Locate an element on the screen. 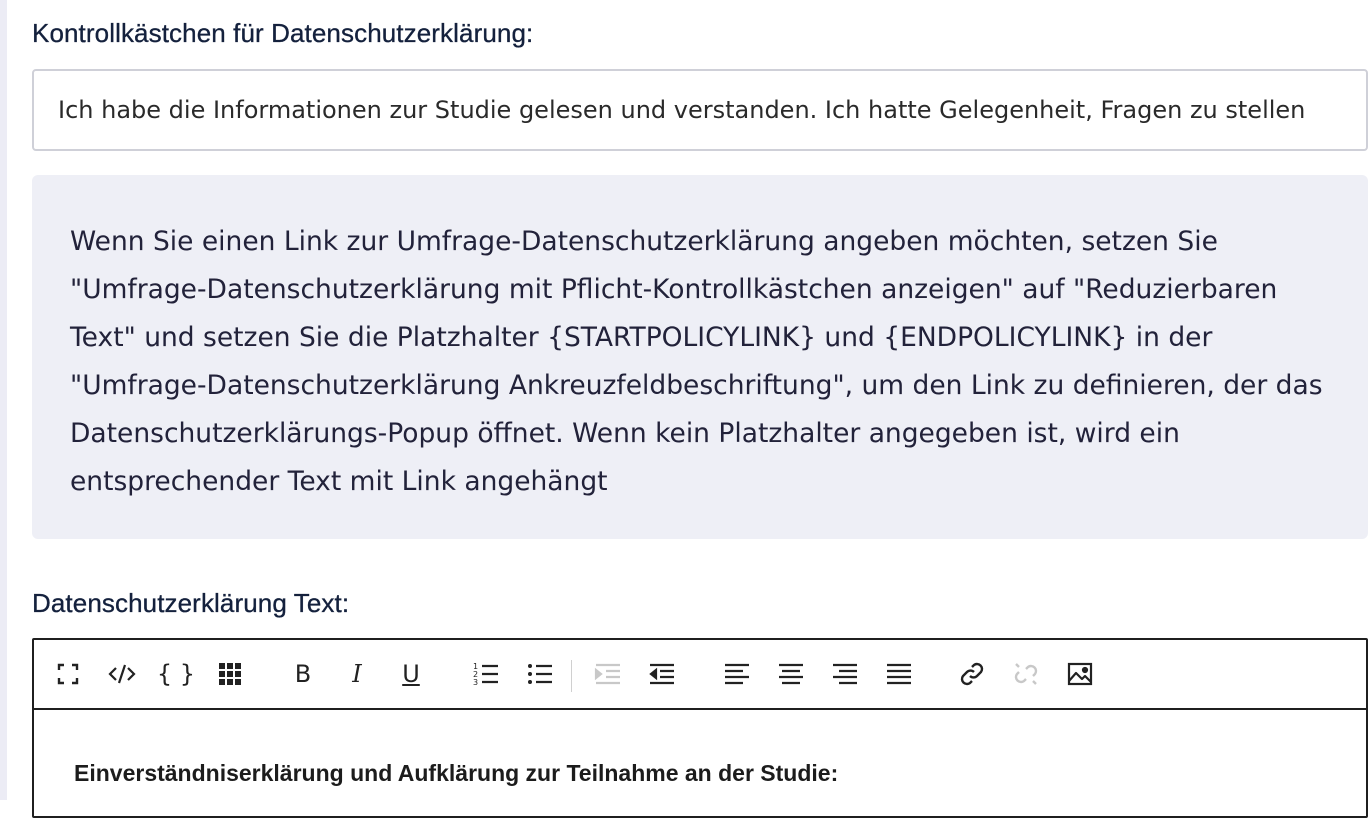 This screenshot has height=818, width=1372. unlink-icon is located at coordinates (1026, 674).